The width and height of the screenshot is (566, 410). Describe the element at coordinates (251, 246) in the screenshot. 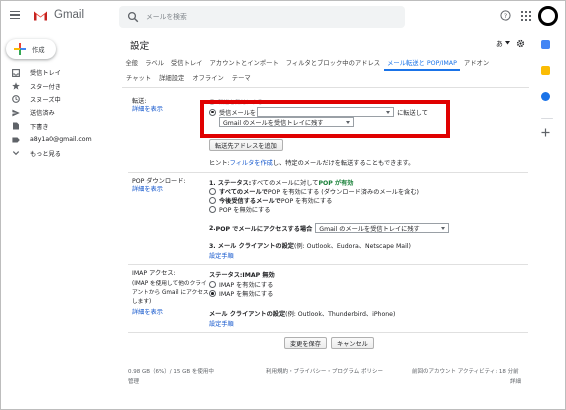

I see `pop-step3-bold: 3. メール クライアントの設定` at that location.